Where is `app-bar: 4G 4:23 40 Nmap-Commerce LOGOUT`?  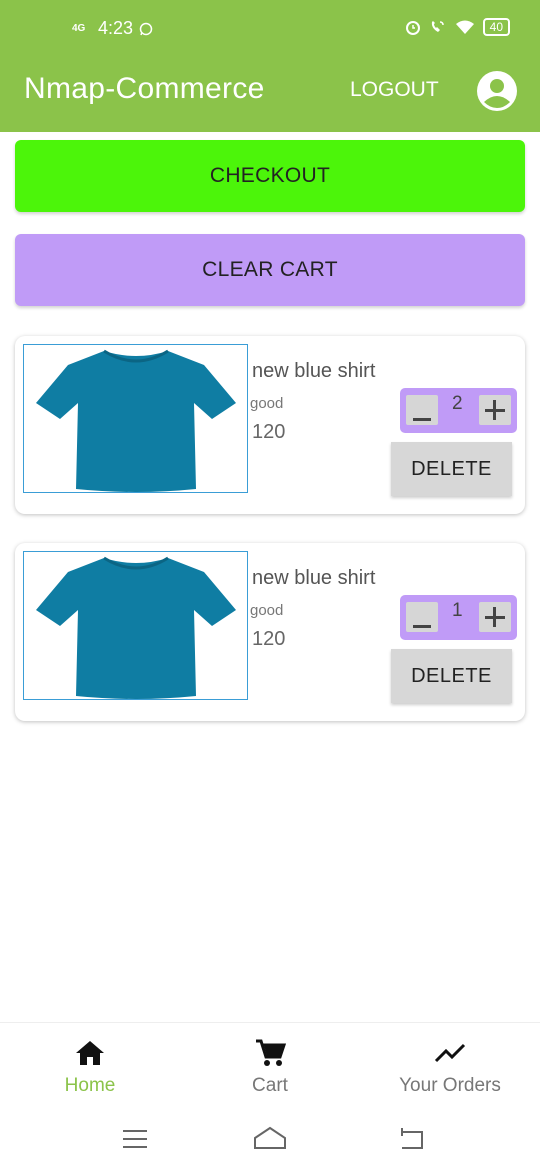
app-bar: 4G 4:23 40 Nmap-Commerce LOGOUT is located at coordinates (270, 66).